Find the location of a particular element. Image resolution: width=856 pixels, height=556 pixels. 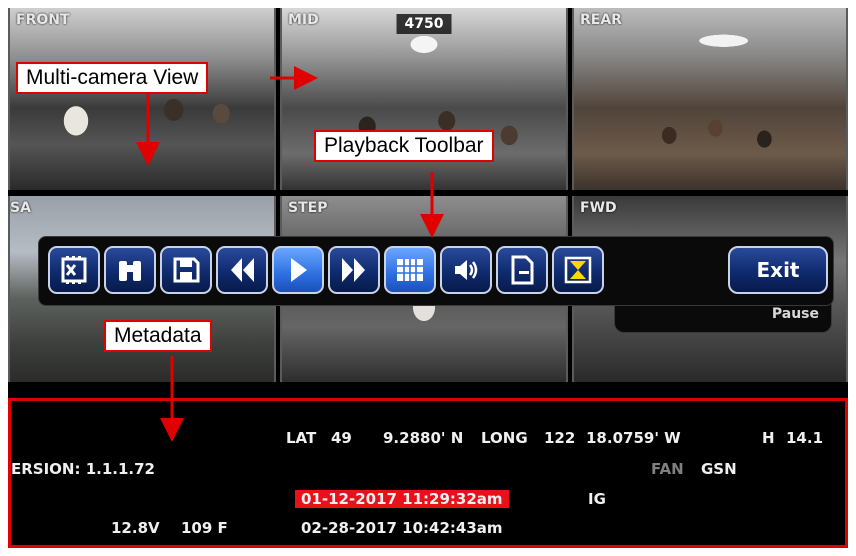

report-button is located at coordinates (522, 270).